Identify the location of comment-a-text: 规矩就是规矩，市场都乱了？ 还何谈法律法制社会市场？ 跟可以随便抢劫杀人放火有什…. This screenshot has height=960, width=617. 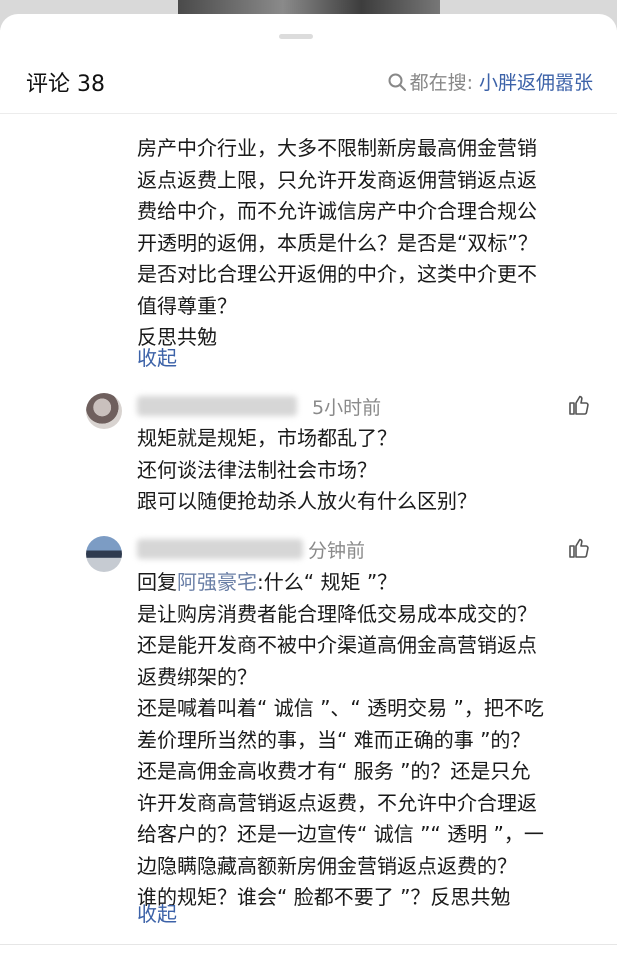
(307, 469).